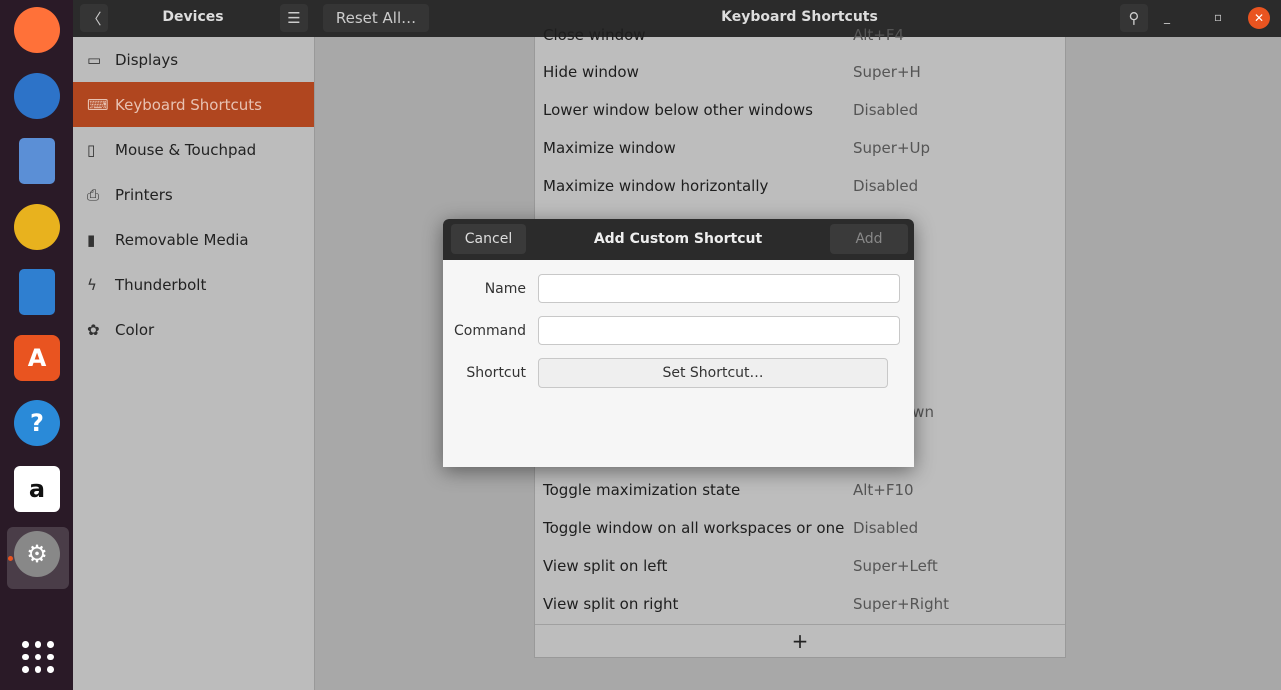  I want to click on amazon-icon: a, so click(37, 488).